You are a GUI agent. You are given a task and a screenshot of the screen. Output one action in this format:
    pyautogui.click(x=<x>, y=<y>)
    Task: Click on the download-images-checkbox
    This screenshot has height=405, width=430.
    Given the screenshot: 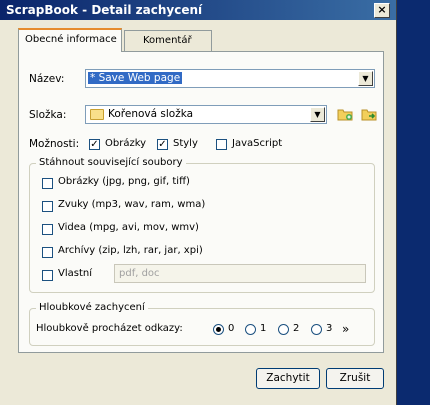 What is the action you would take?
    pyautogui.click(x=47, y=183)
    